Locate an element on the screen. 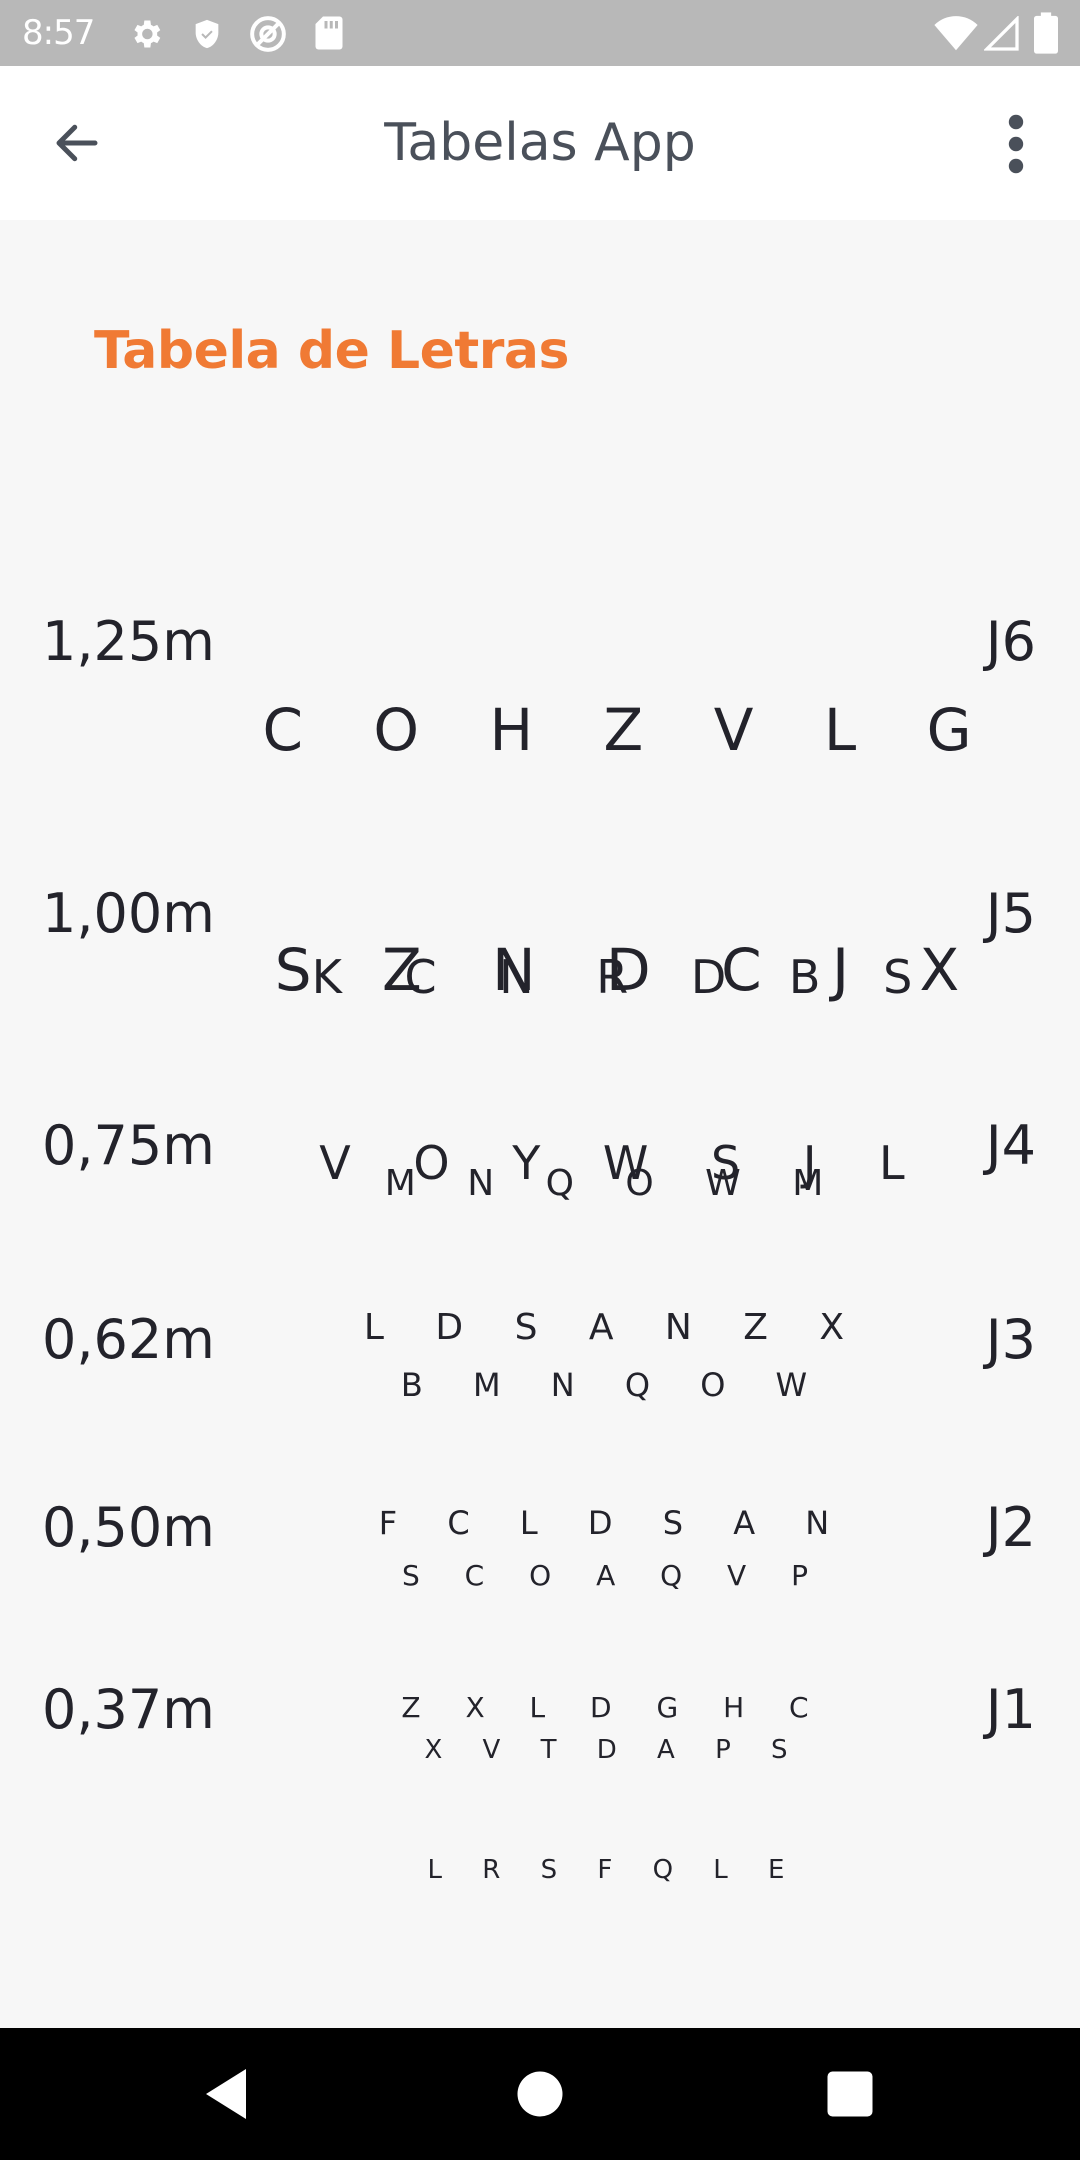 Image resolution: width=1080 pixels, height=2160 pixels. letters-line-1: C O H Z V L G is located at coordinates (630, 730).